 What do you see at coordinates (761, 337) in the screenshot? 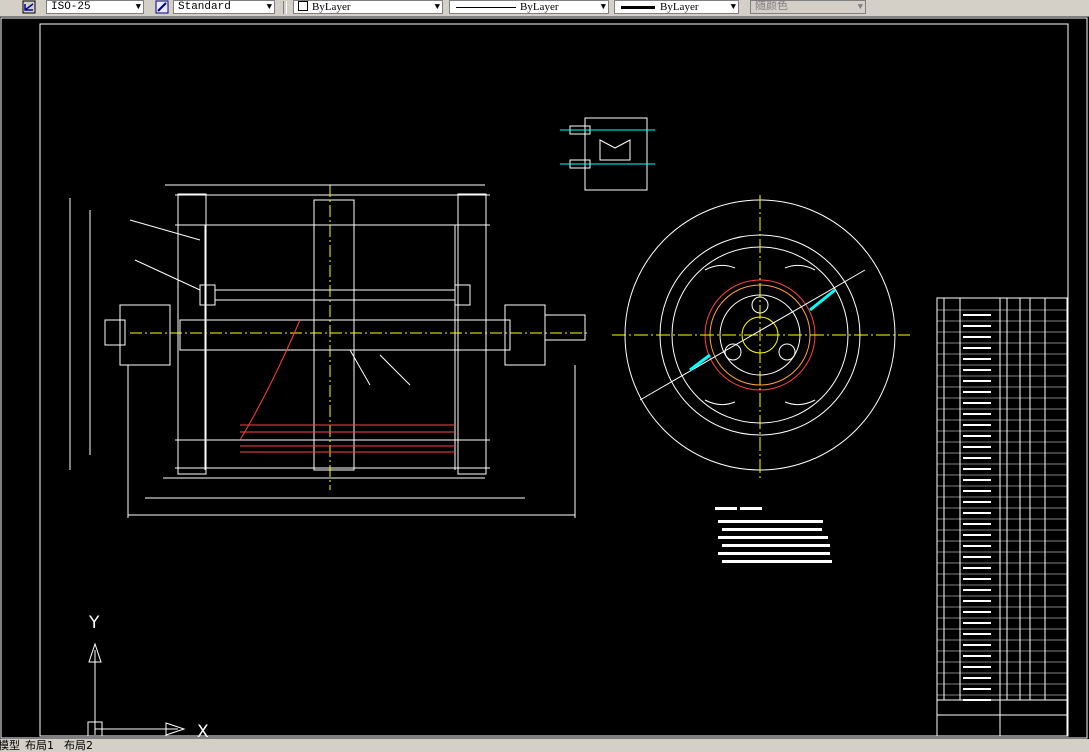
I see `side-view` at bounding box center [761, 337].